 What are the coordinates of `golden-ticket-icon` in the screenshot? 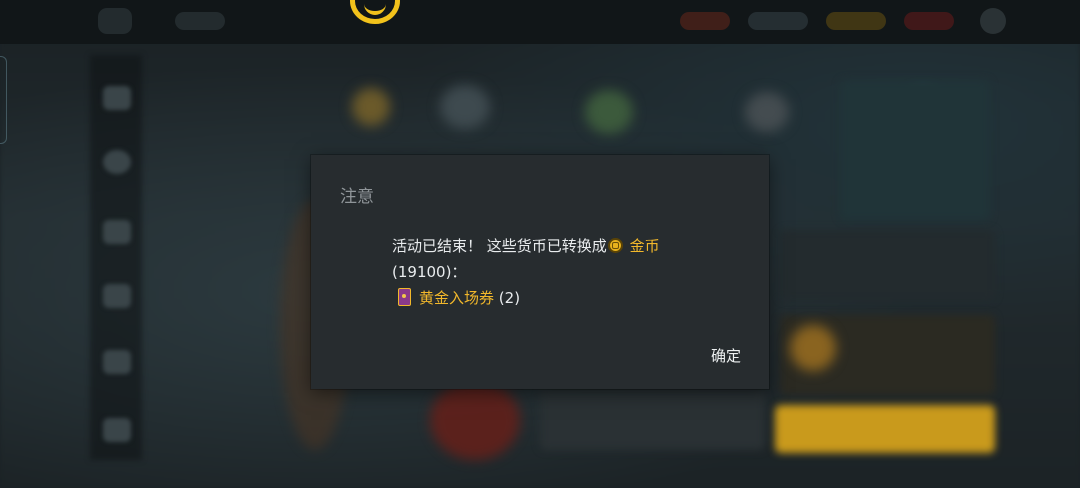 It's located at (404, 297).